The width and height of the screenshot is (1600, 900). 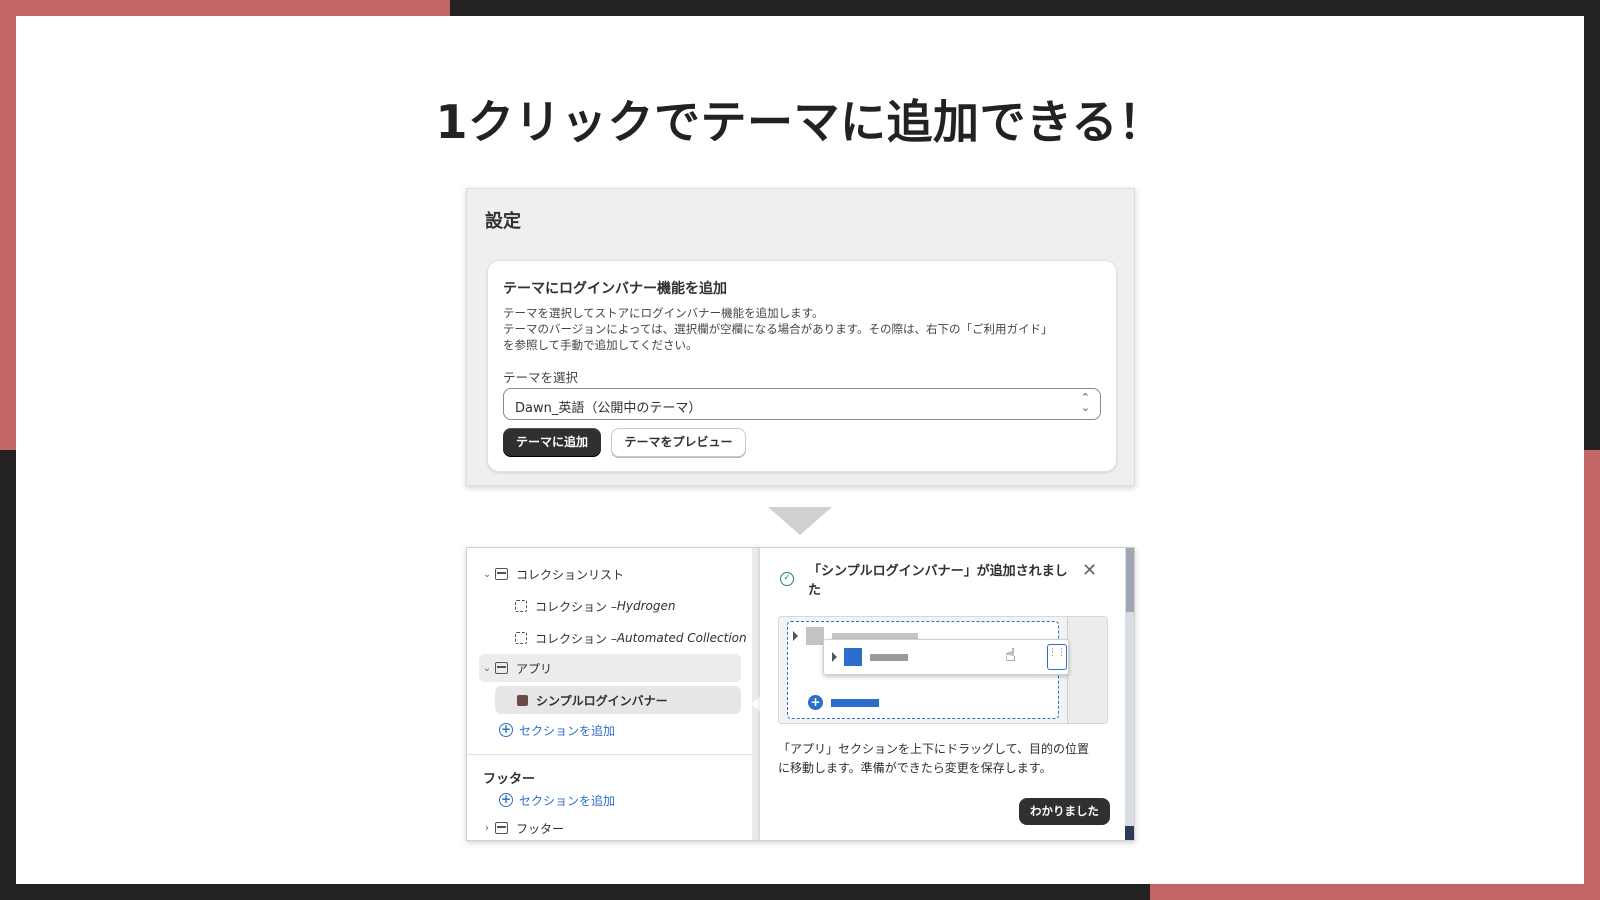 What do you see at coordinates (1057, 657) in the screenshot?
I see `drag-handle-icon: ⋮⋮` at bounding box center [1057, 657].